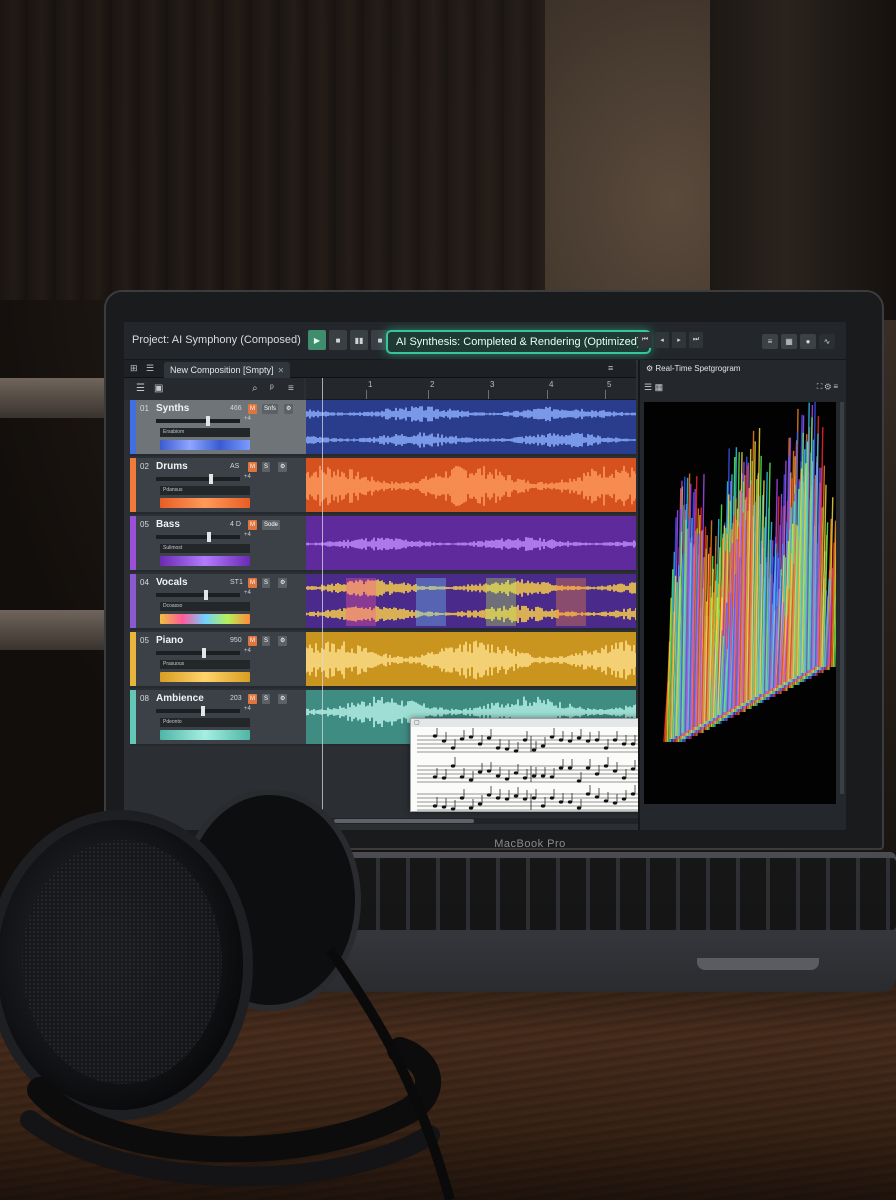  What do you see at coordinates (770, 341) in the screenshot?
I see `list-view-button: ≡` at bounding box center [770, 341].